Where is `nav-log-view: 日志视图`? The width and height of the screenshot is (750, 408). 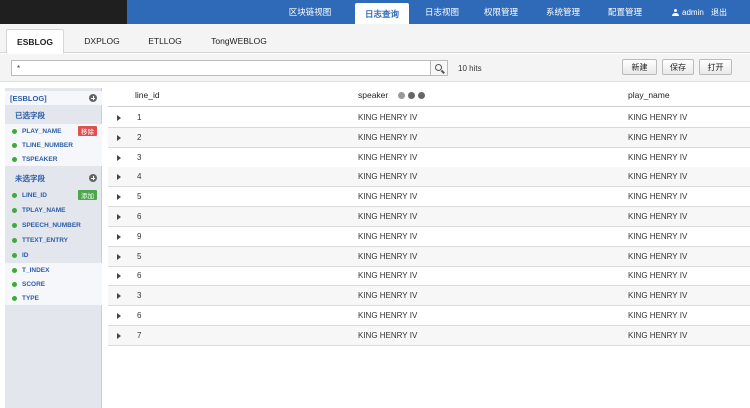 nav-log-view: 日志视图 is located at coordinates (442, 12).